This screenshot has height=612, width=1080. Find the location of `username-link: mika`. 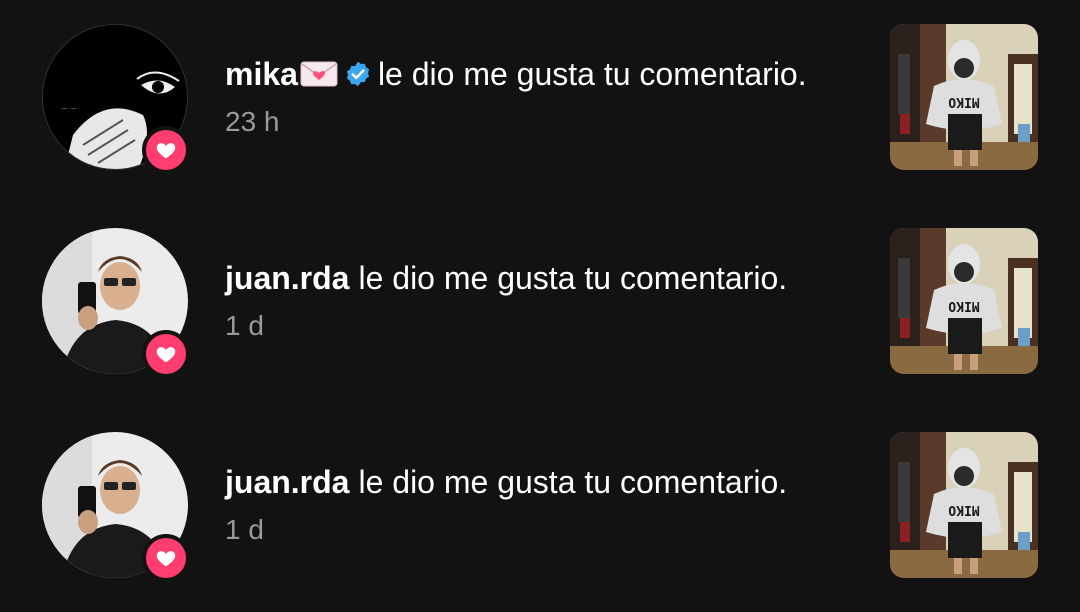

username-link: mika is located at coordinates (261, 74).